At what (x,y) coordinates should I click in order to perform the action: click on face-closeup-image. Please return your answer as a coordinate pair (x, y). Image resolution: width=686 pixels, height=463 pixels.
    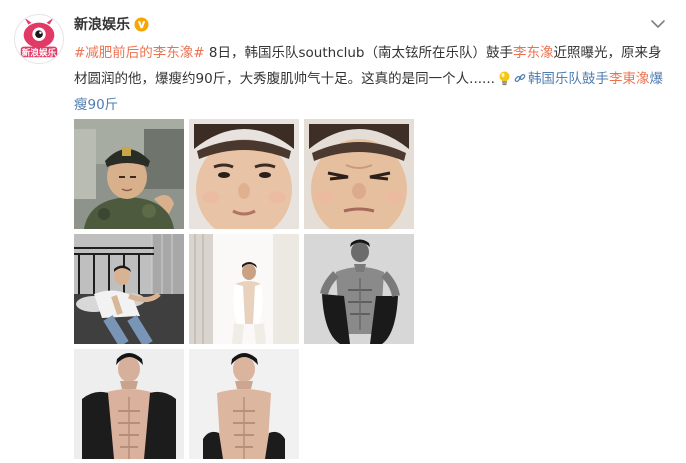
    Looking at the image, I should click on (244, 174).